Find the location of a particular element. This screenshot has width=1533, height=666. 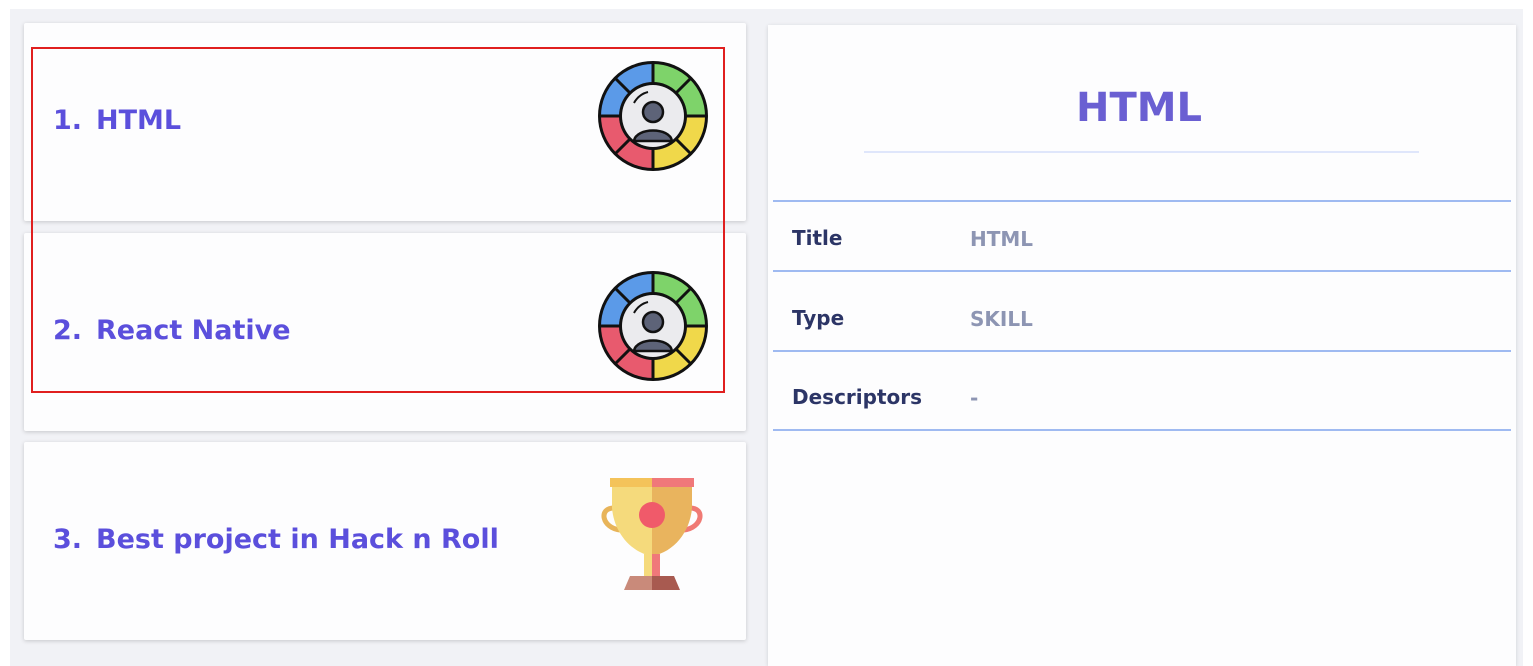

property-name-descriptors: Descriptors is located at coordinates (857, 397).